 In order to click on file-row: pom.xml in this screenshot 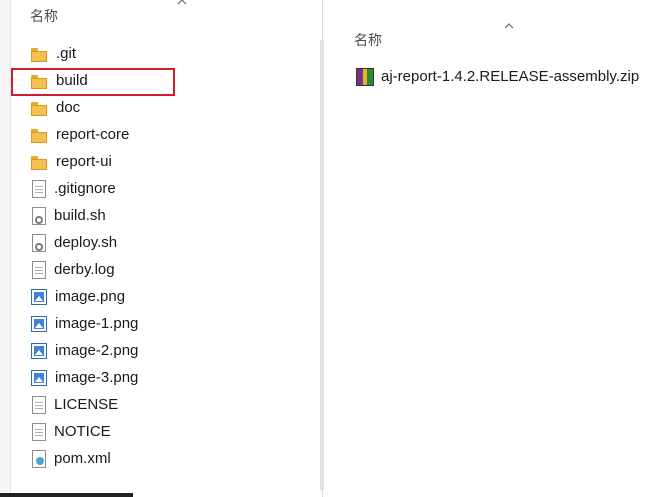, I will do `click(172, 458)`.